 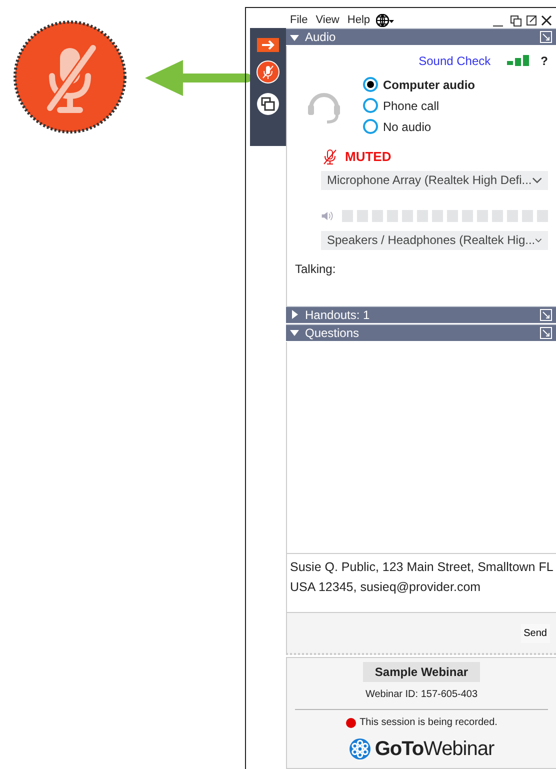 What do you see at coordinates (407, 127) in the screenshot?
I see `radio-label: No audio` at bounding box center [407, 127].